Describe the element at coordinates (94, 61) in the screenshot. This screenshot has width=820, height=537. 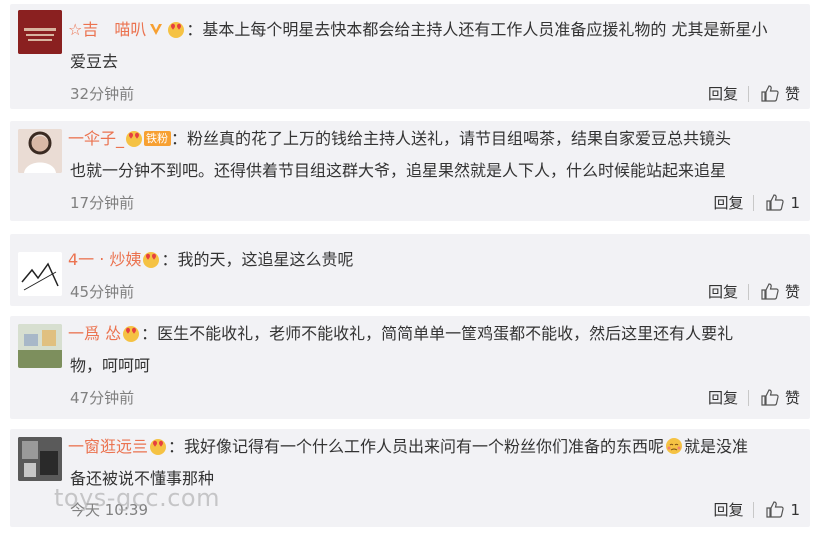
I see `comment-line-2: 爱豆去` at that location.